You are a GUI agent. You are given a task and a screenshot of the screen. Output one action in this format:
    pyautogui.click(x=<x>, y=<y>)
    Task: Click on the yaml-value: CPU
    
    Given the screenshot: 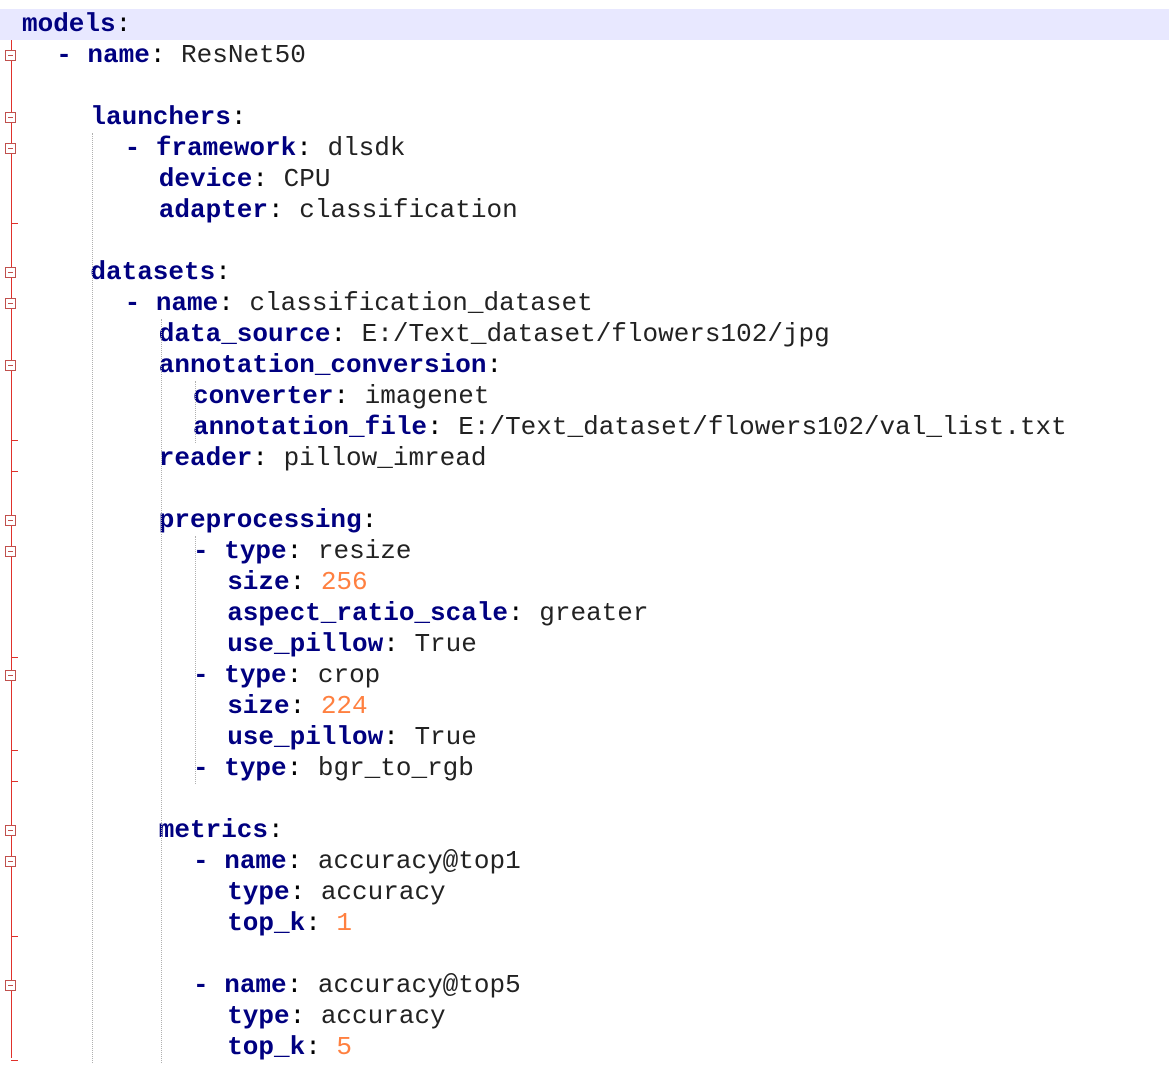 What is the action you would take?
    pyautogui.click(x=307, y=179)
    